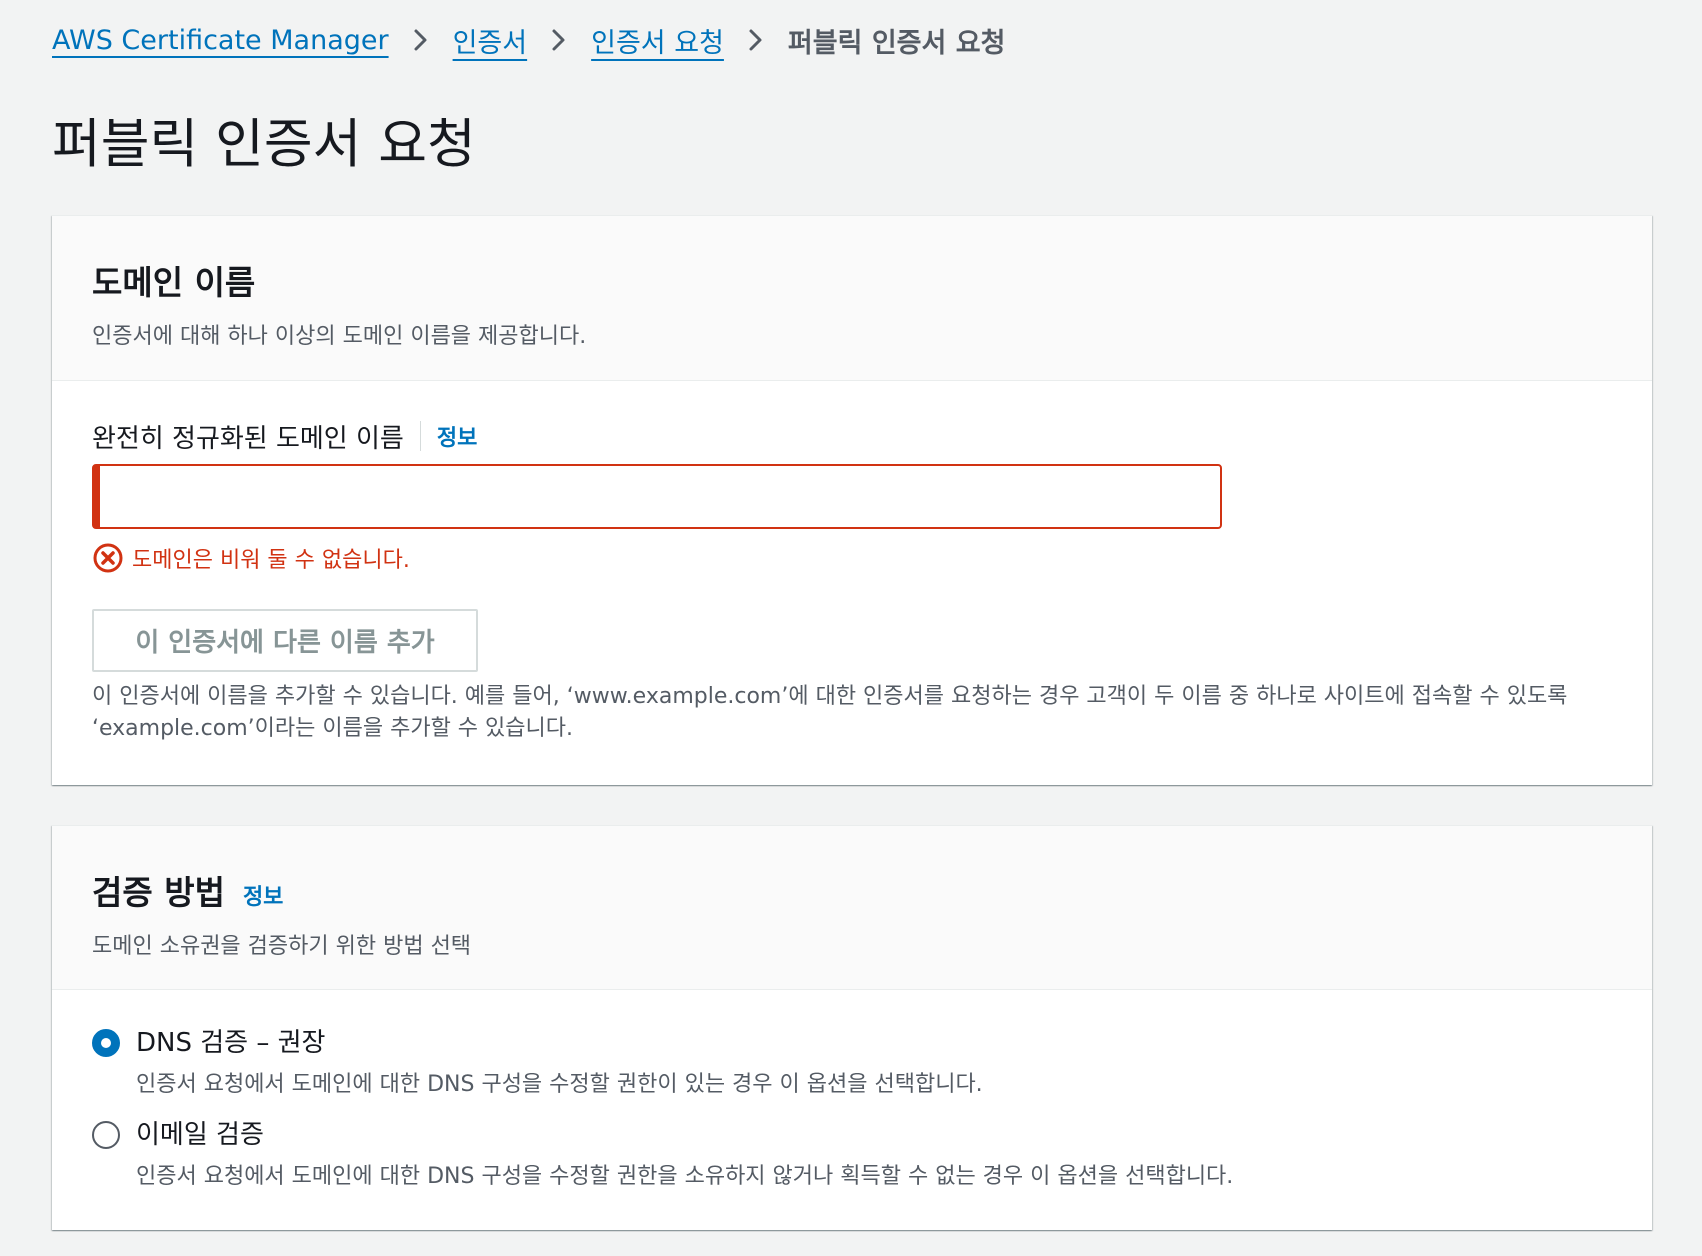 Image resolution: width=1702 pixels, height=1256 pixels. I want to click on domain-panel-header: 도메인 이름 인증서에 대해 하나 이상의 도메인 이름을 제공합니다., so click(852, 298).